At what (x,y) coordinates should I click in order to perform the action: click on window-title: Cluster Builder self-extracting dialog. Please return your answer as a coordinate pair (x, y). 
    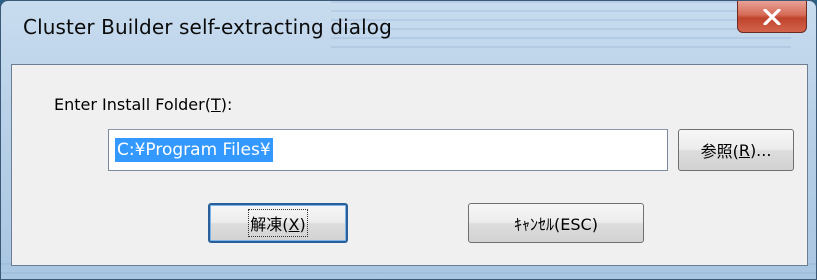
    Looking at the image, I should click on (207, 27).